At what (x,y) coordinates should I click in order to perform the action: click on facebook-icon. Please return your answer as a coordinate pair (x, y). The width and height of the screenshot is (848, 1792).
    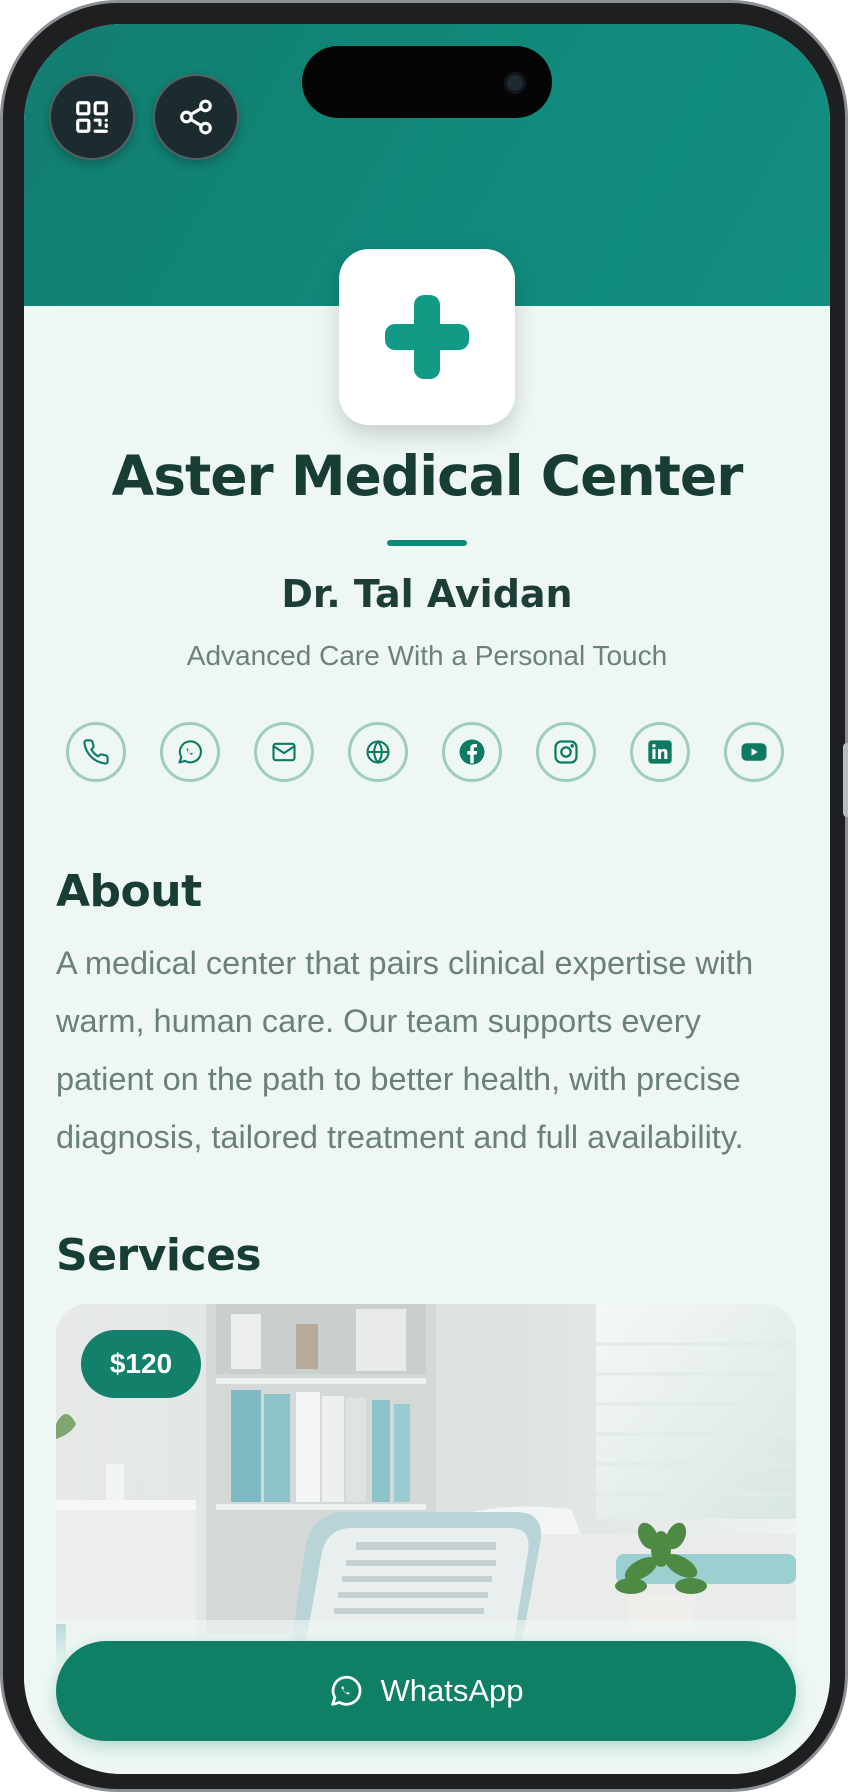
    Looking at the image, I should click on (472, 752).